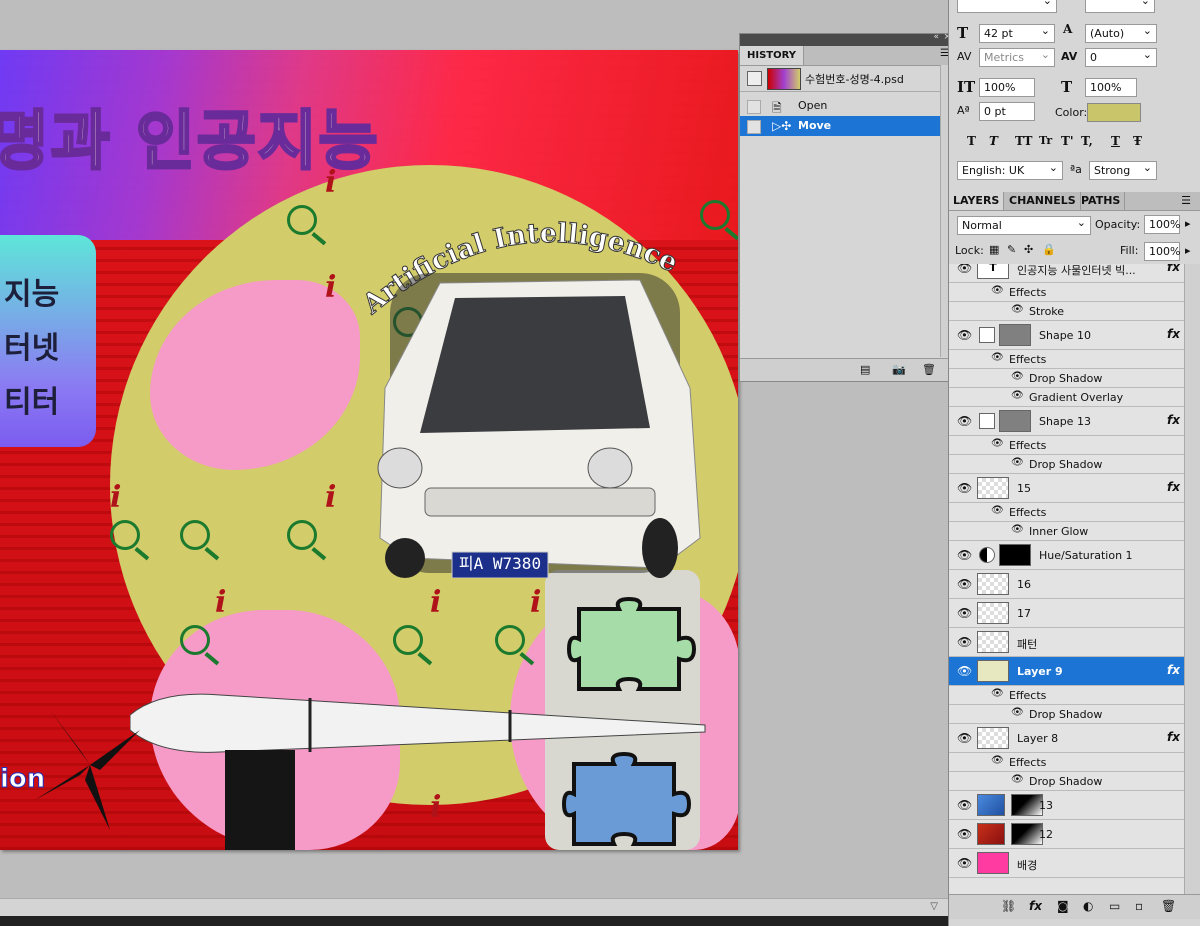 The width and height of the screenshot is (1200, 926). What do you see at coordinates (1066, 335) in the screenshot?
I see `layer-row: 👁 fx Shape 10` at bounding box center [1066, 335].